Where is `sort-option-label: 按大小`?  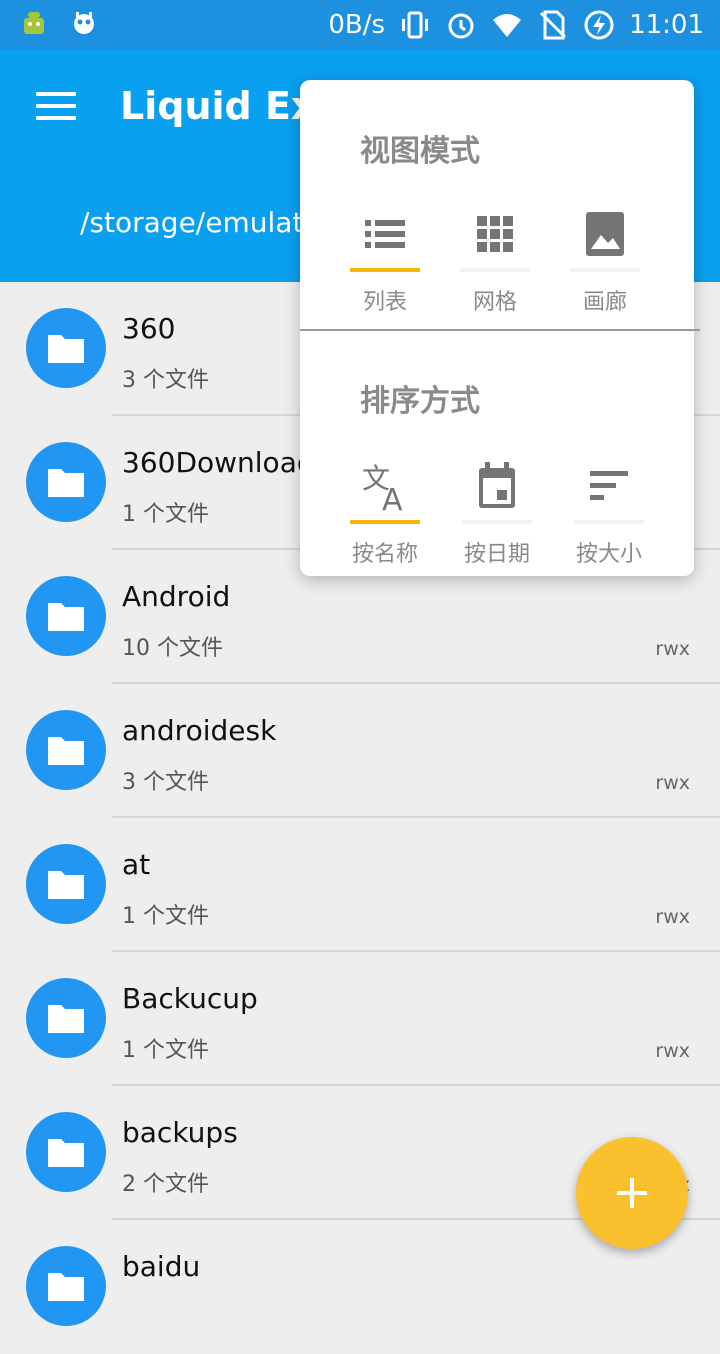
sort-option-label: 按大小 is located at coordinates (608, 554).